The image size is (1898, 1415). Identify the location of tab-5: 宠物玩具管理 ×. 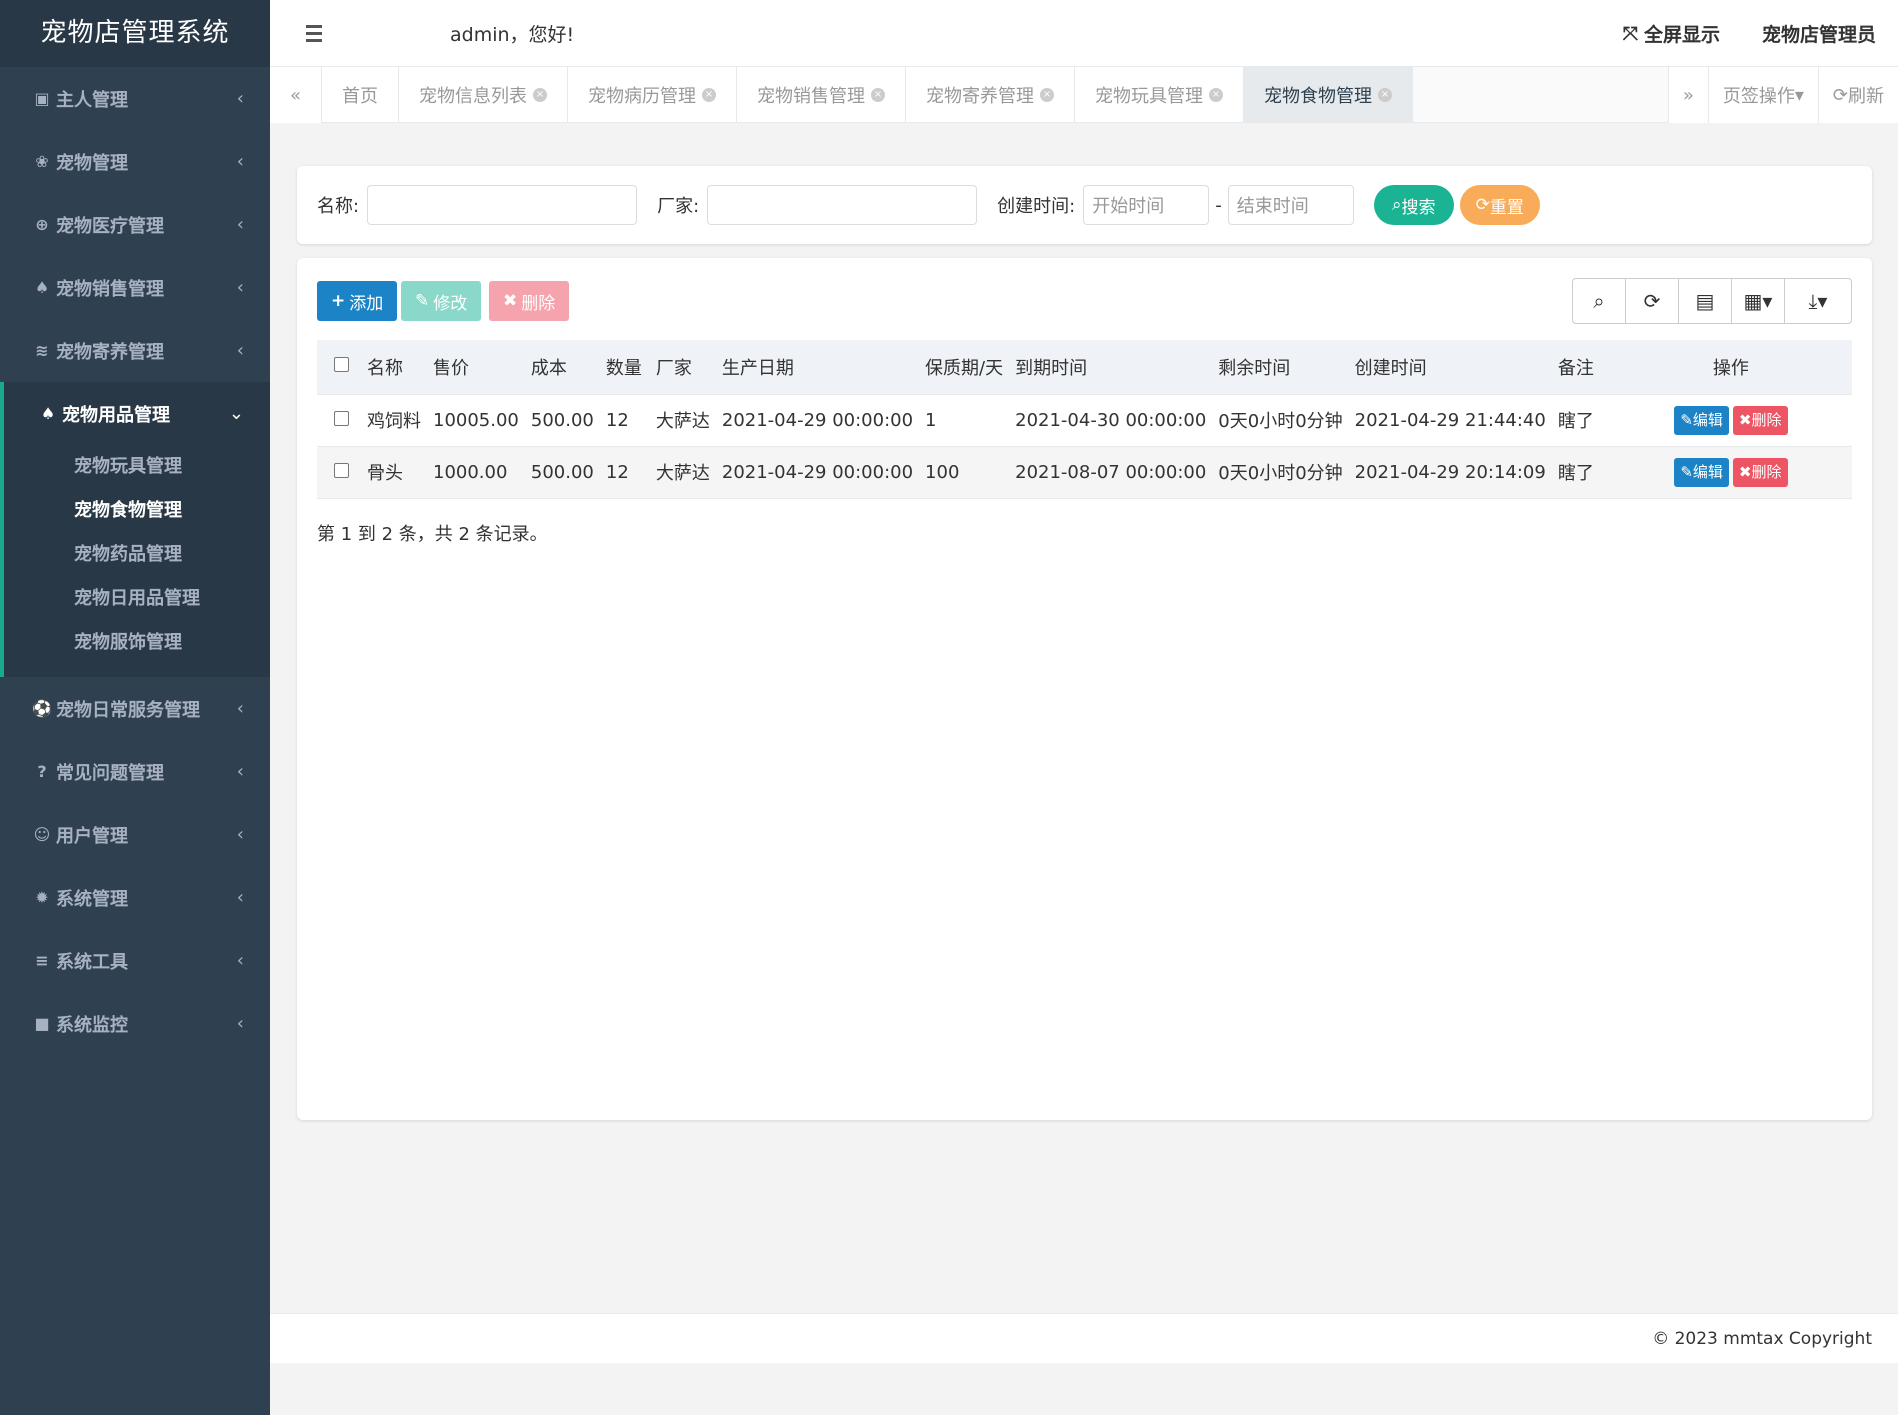
(1159, 94).